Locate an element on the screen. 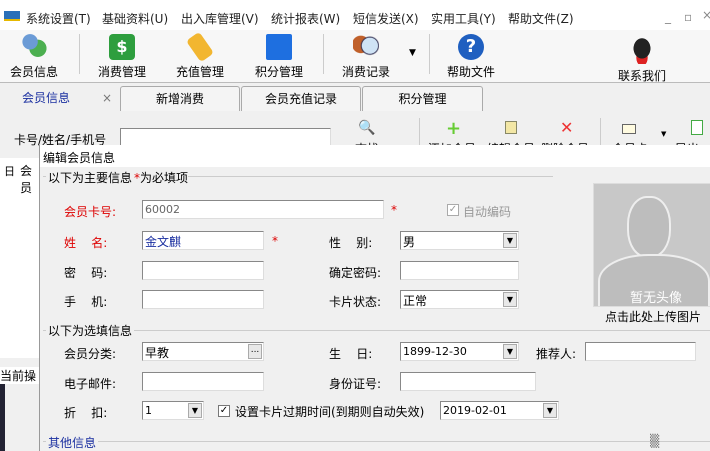 The image size is (710, 451). app-icon is located at coordinates (12, 16).